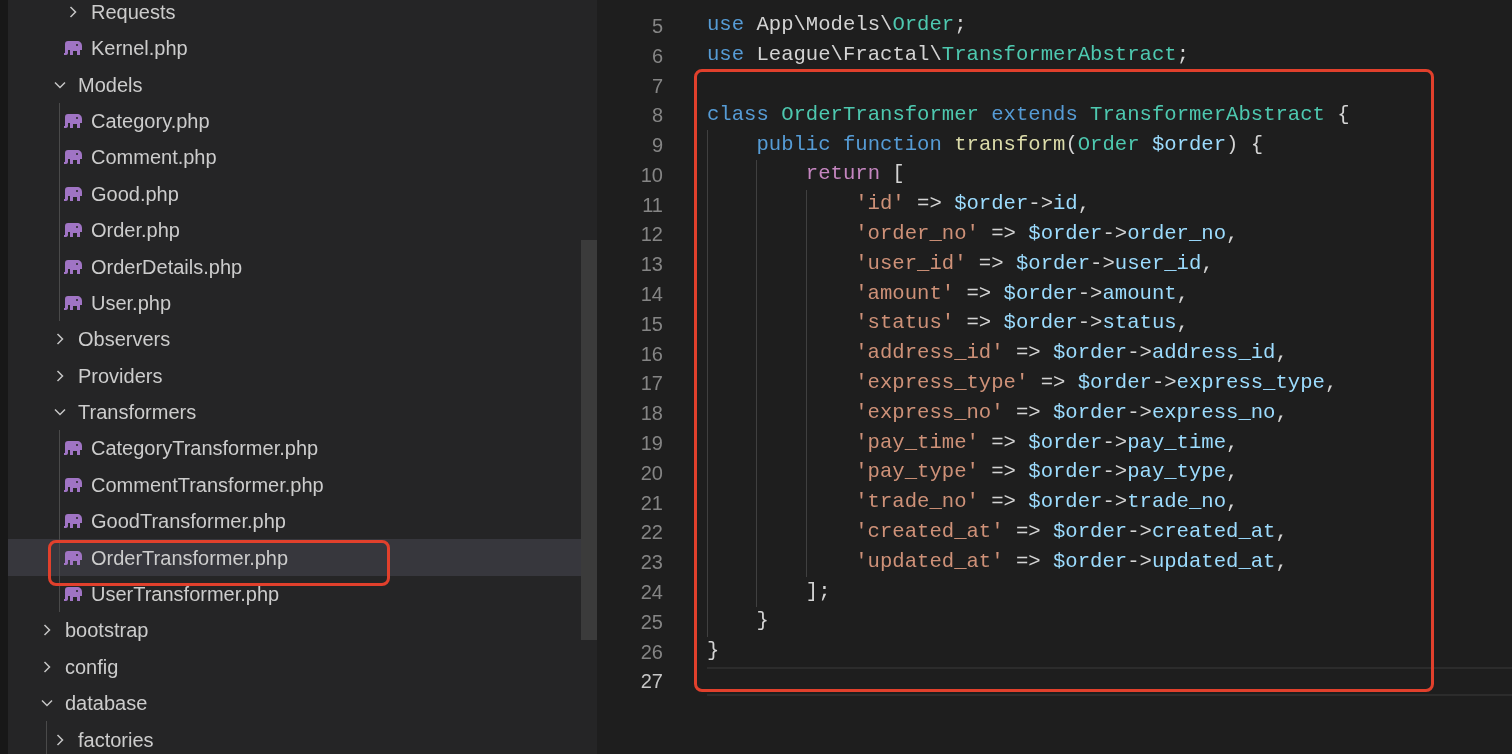 Image resolution: width=1512 pixels, height=754 pixels. Describe the element at coordinates (997, 562) in the screenshot. I see `code-line: 'updated_at' => $order->updated_at,` at that location.